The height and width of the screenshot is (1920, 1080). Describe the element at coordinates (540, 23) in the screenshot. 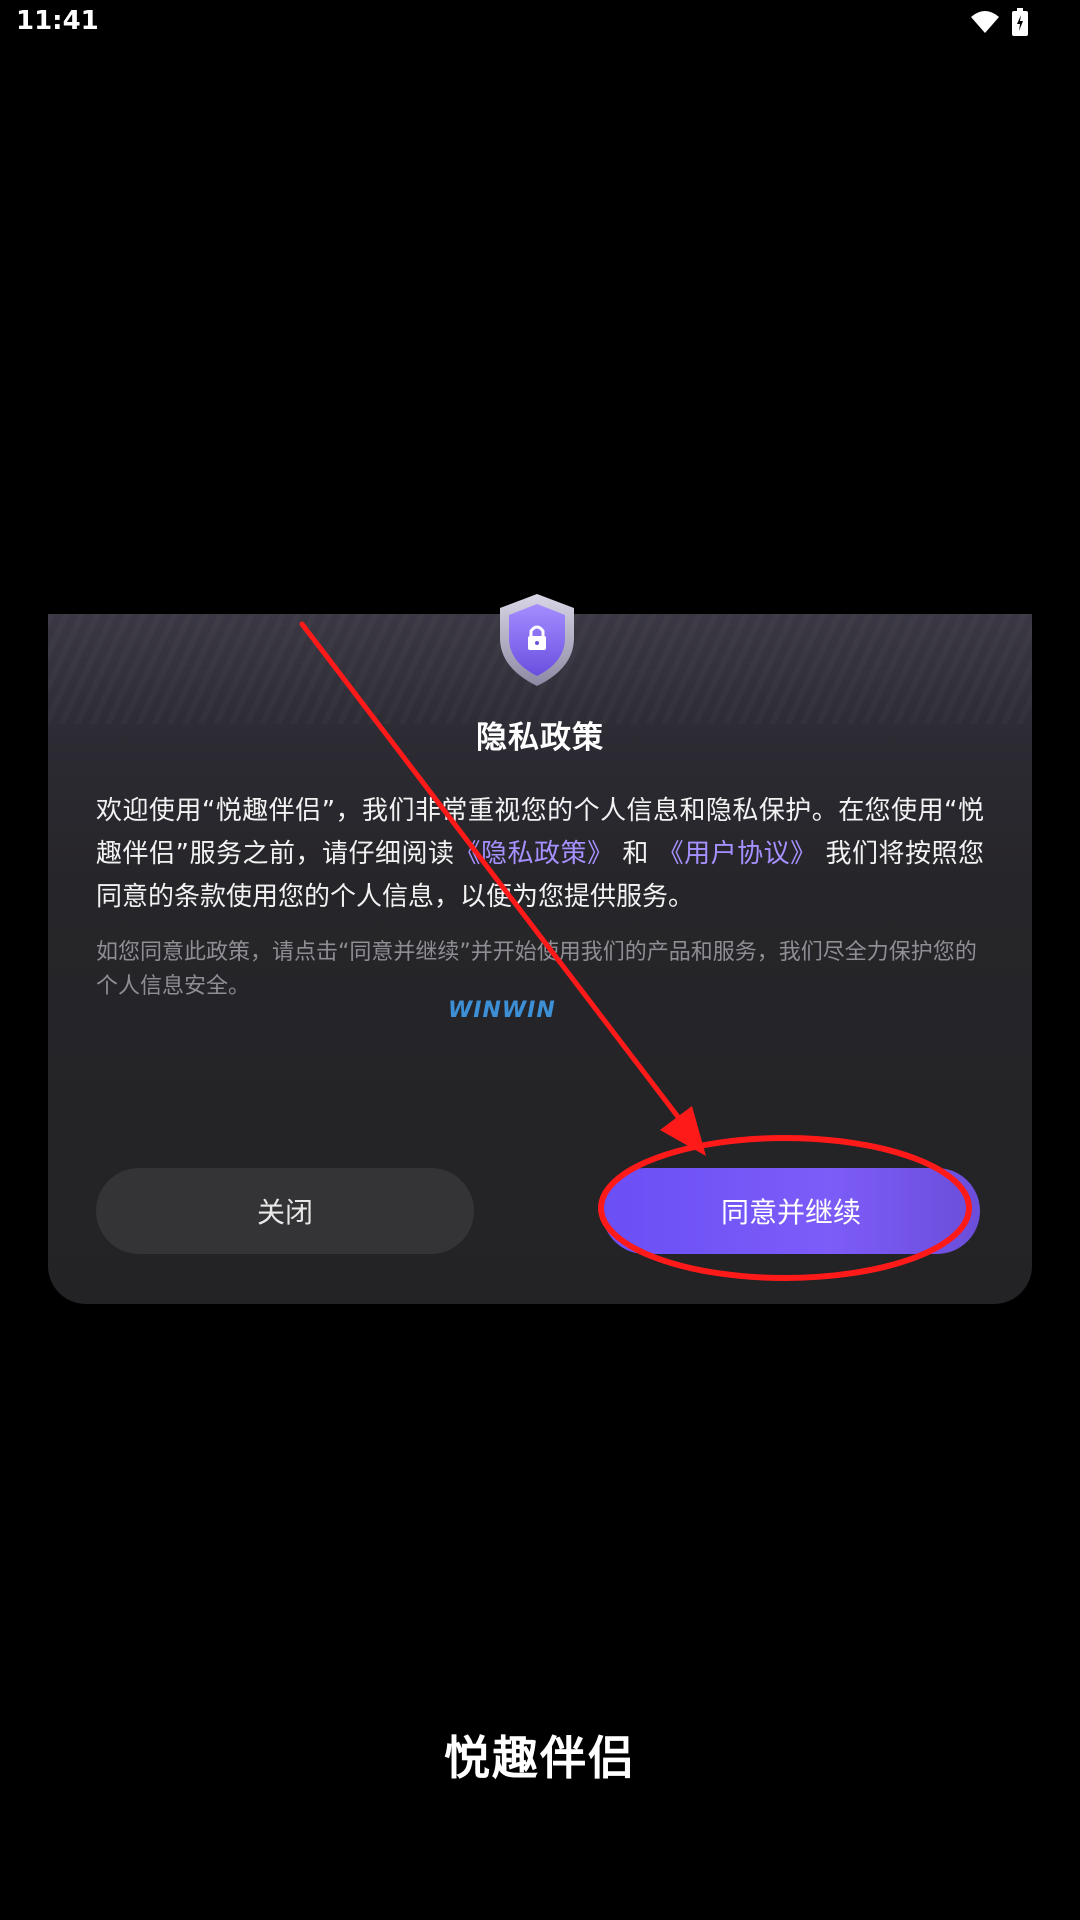

I see `status-bar: 11:41` at that location.